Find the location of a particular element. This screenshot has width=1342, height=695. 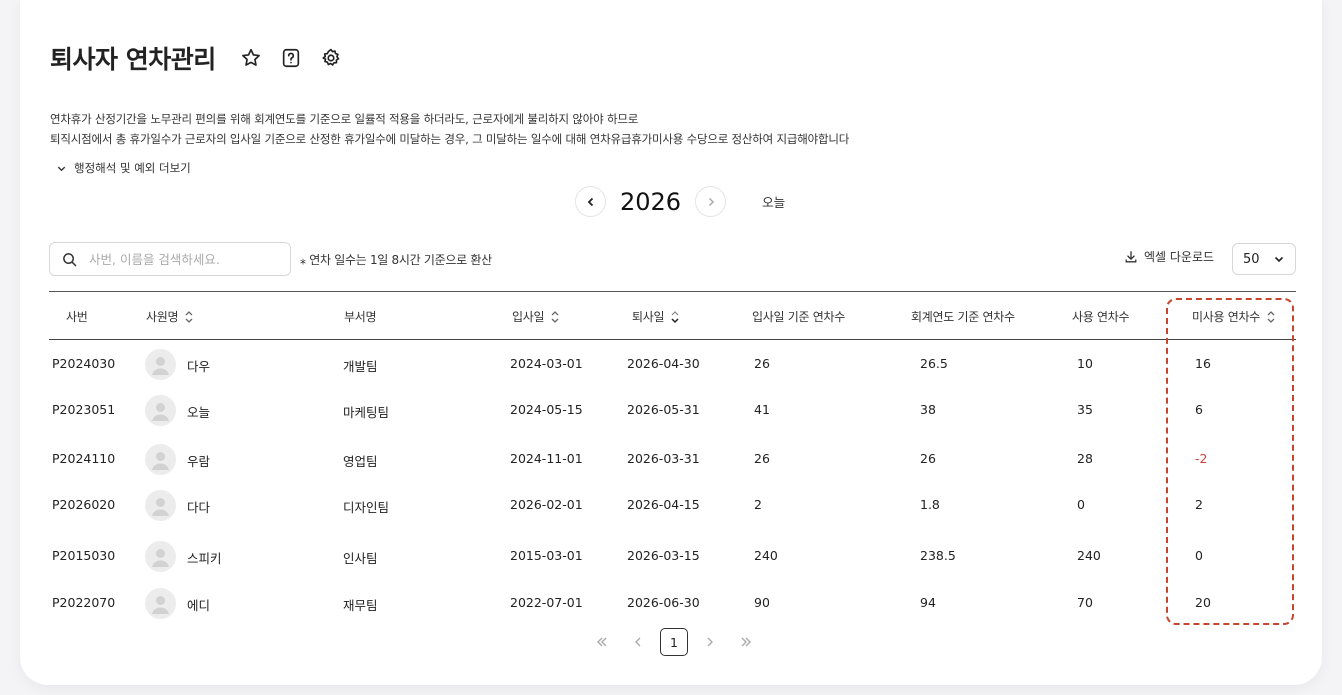

pagination: 1 is located at coordinates (678, 642).